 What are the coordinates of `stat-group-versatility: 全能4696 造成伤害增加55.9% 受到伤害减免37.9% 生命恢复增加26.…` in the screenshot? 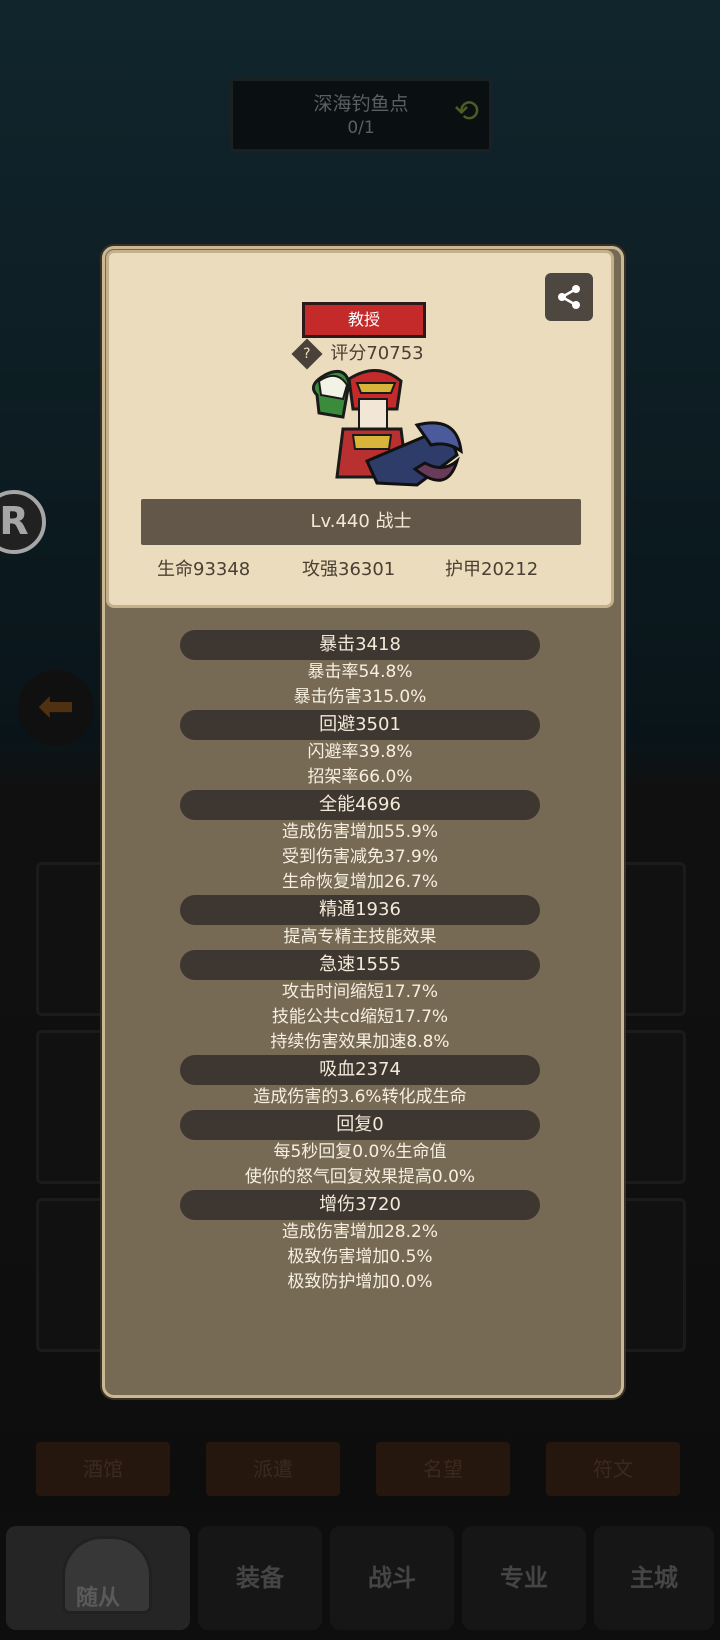 It's located at (360, 842).